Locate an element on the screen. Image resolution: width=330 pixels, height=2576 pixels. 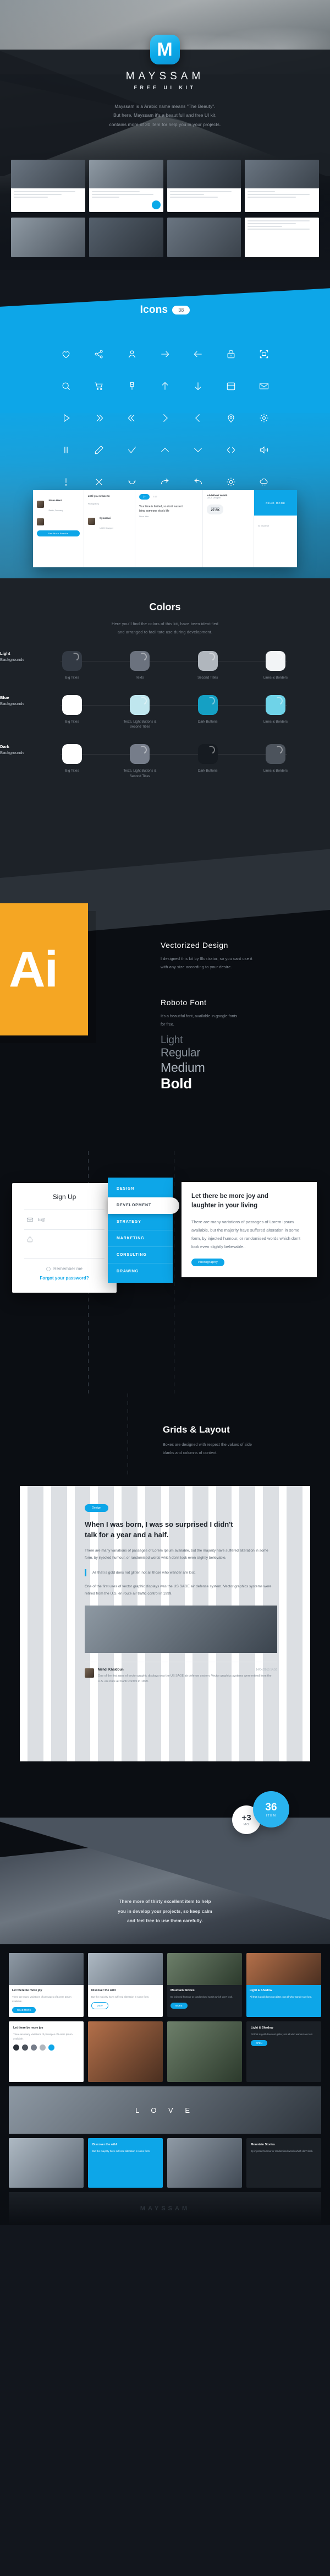
email-field: E@ is located at coordinates (64, 1219).